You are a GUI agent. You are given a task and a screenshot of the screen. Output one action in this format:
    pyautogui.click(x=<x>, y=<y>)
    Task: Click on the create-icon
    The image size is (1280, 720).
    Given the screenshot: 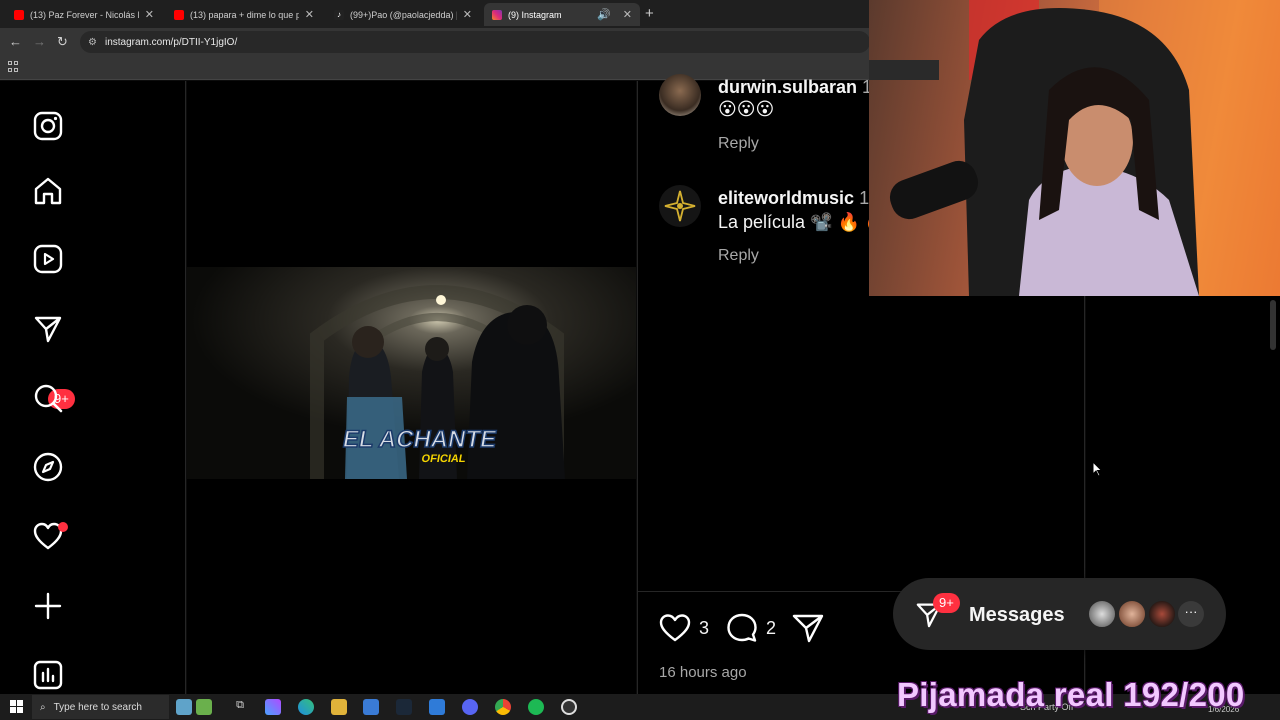 What is the action you would take?
    pyautogui.click(x=48, y=606)
    